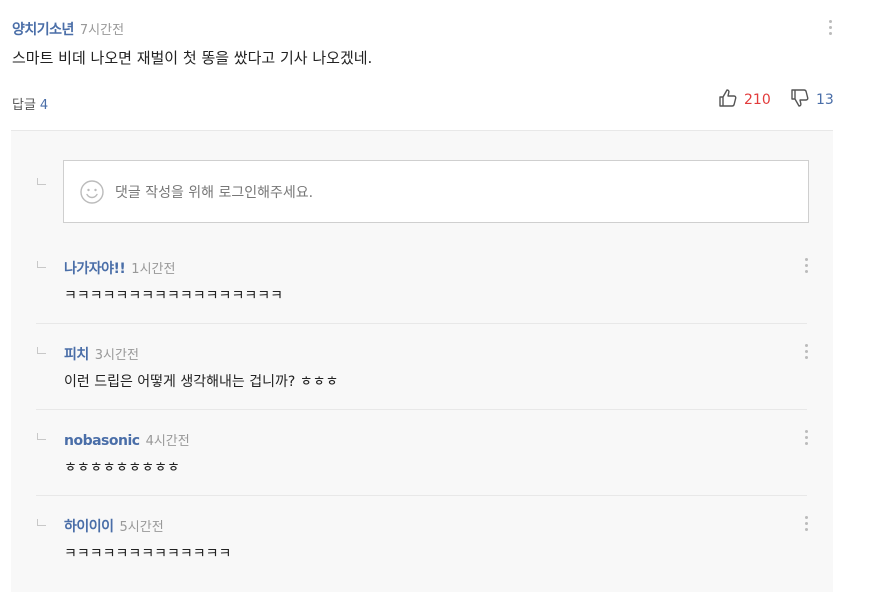 The height and width of the screenshot is (592, 891). I want to click on reply-text: ㅋㅋㅋㅋㅋㅋㅋㅋㅋㅋㅋㅋㅋㅋㅋㅋㅋ, so click(173, 296).